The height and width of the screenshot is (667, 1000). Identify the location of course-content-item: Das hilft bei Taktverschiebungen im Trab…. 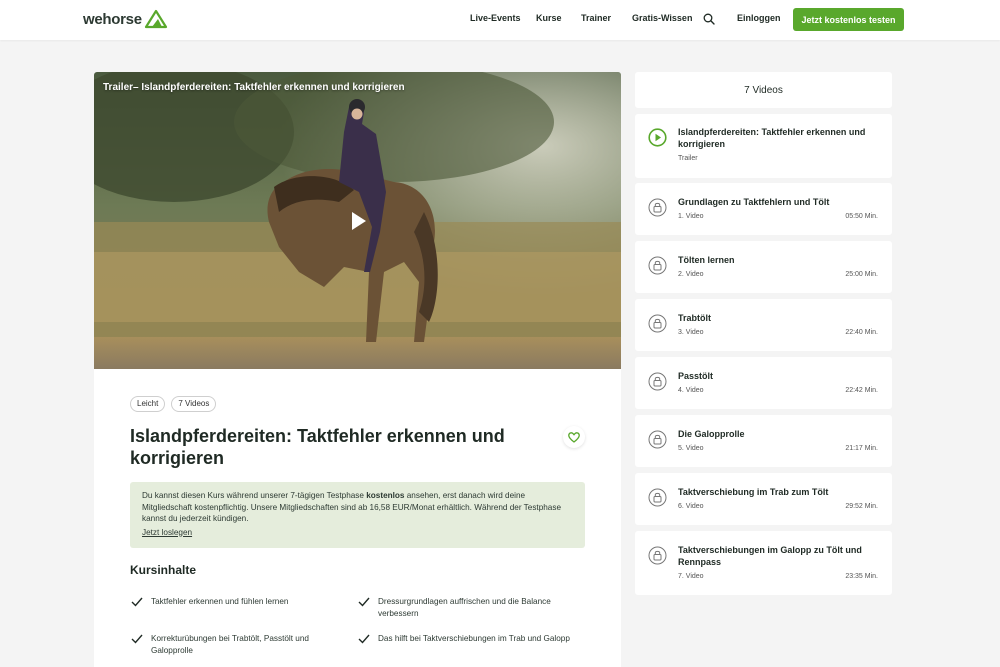
(465, 639).